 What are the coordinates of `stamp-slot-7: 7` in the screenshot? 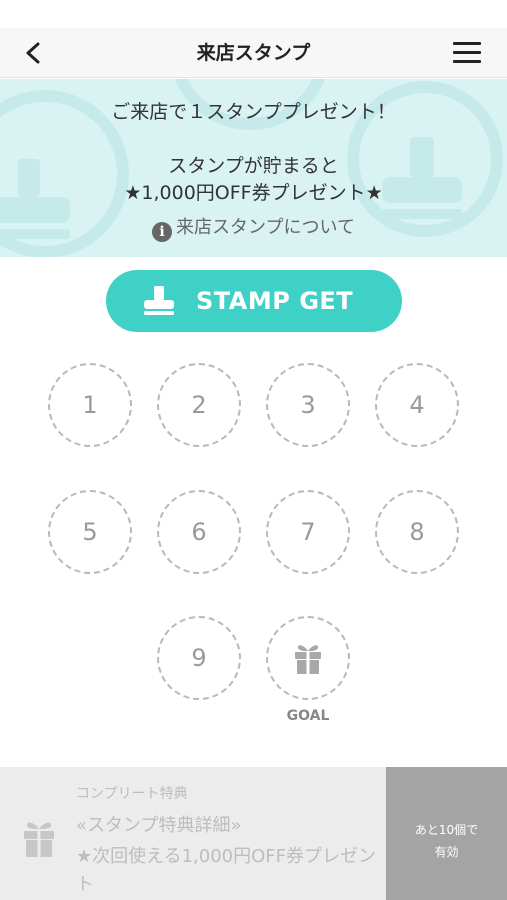 It's located at (308, 532).